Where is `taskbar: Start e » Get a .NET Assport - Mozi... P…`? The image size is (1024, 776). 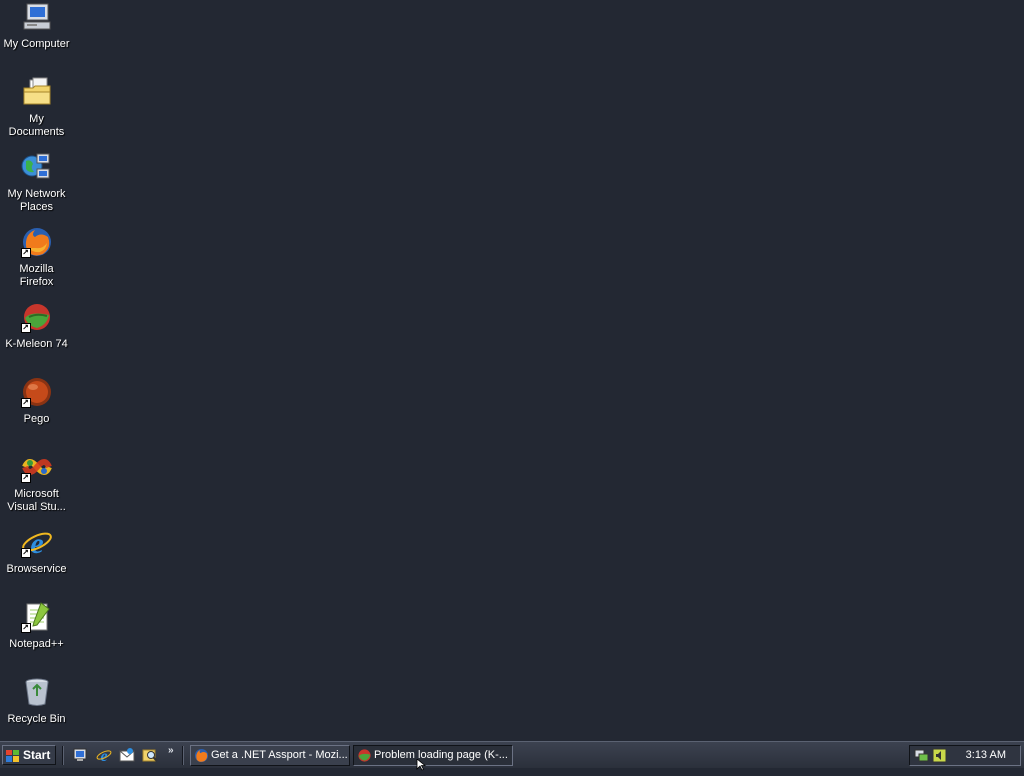 taskbar: Start e » Get a .NET Assport - Mozi... P… is located at coordinates (512, 754).